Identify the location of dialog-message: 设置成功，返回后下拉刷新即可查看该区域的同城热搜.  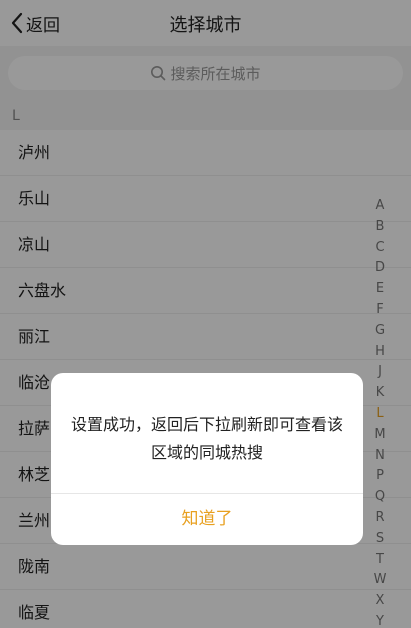
(206, 438).